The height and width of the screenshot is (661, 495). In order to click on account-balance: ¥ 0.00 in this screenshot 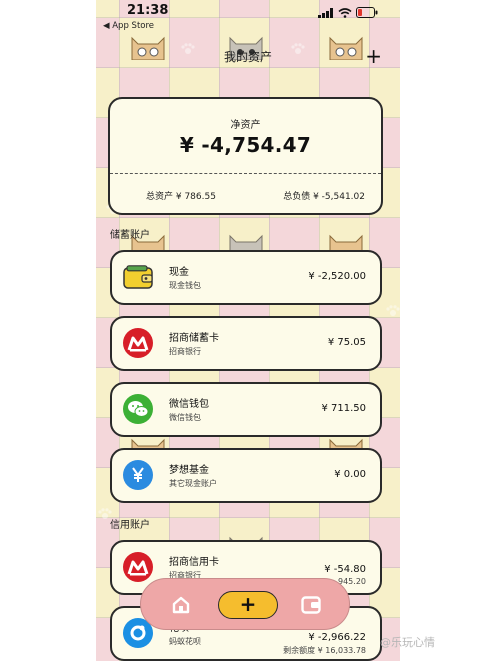, I will do `click(350, 474)`.